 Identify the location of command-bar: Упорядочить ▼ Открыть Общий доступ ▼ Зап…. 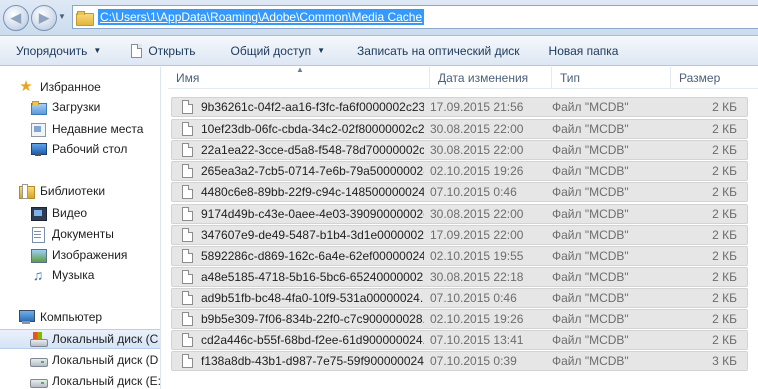
(379, 51).